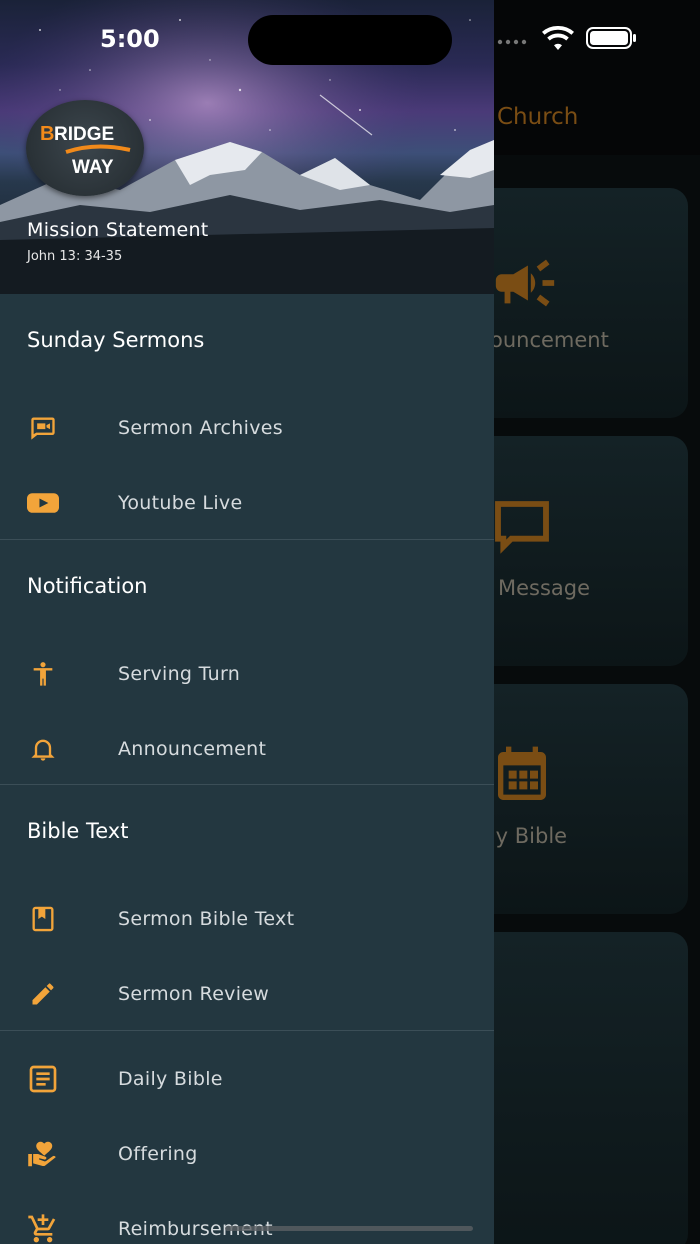 This screenshot has height=1244, width=700. I want to click on svg-text: WAY, so click(93, 167).